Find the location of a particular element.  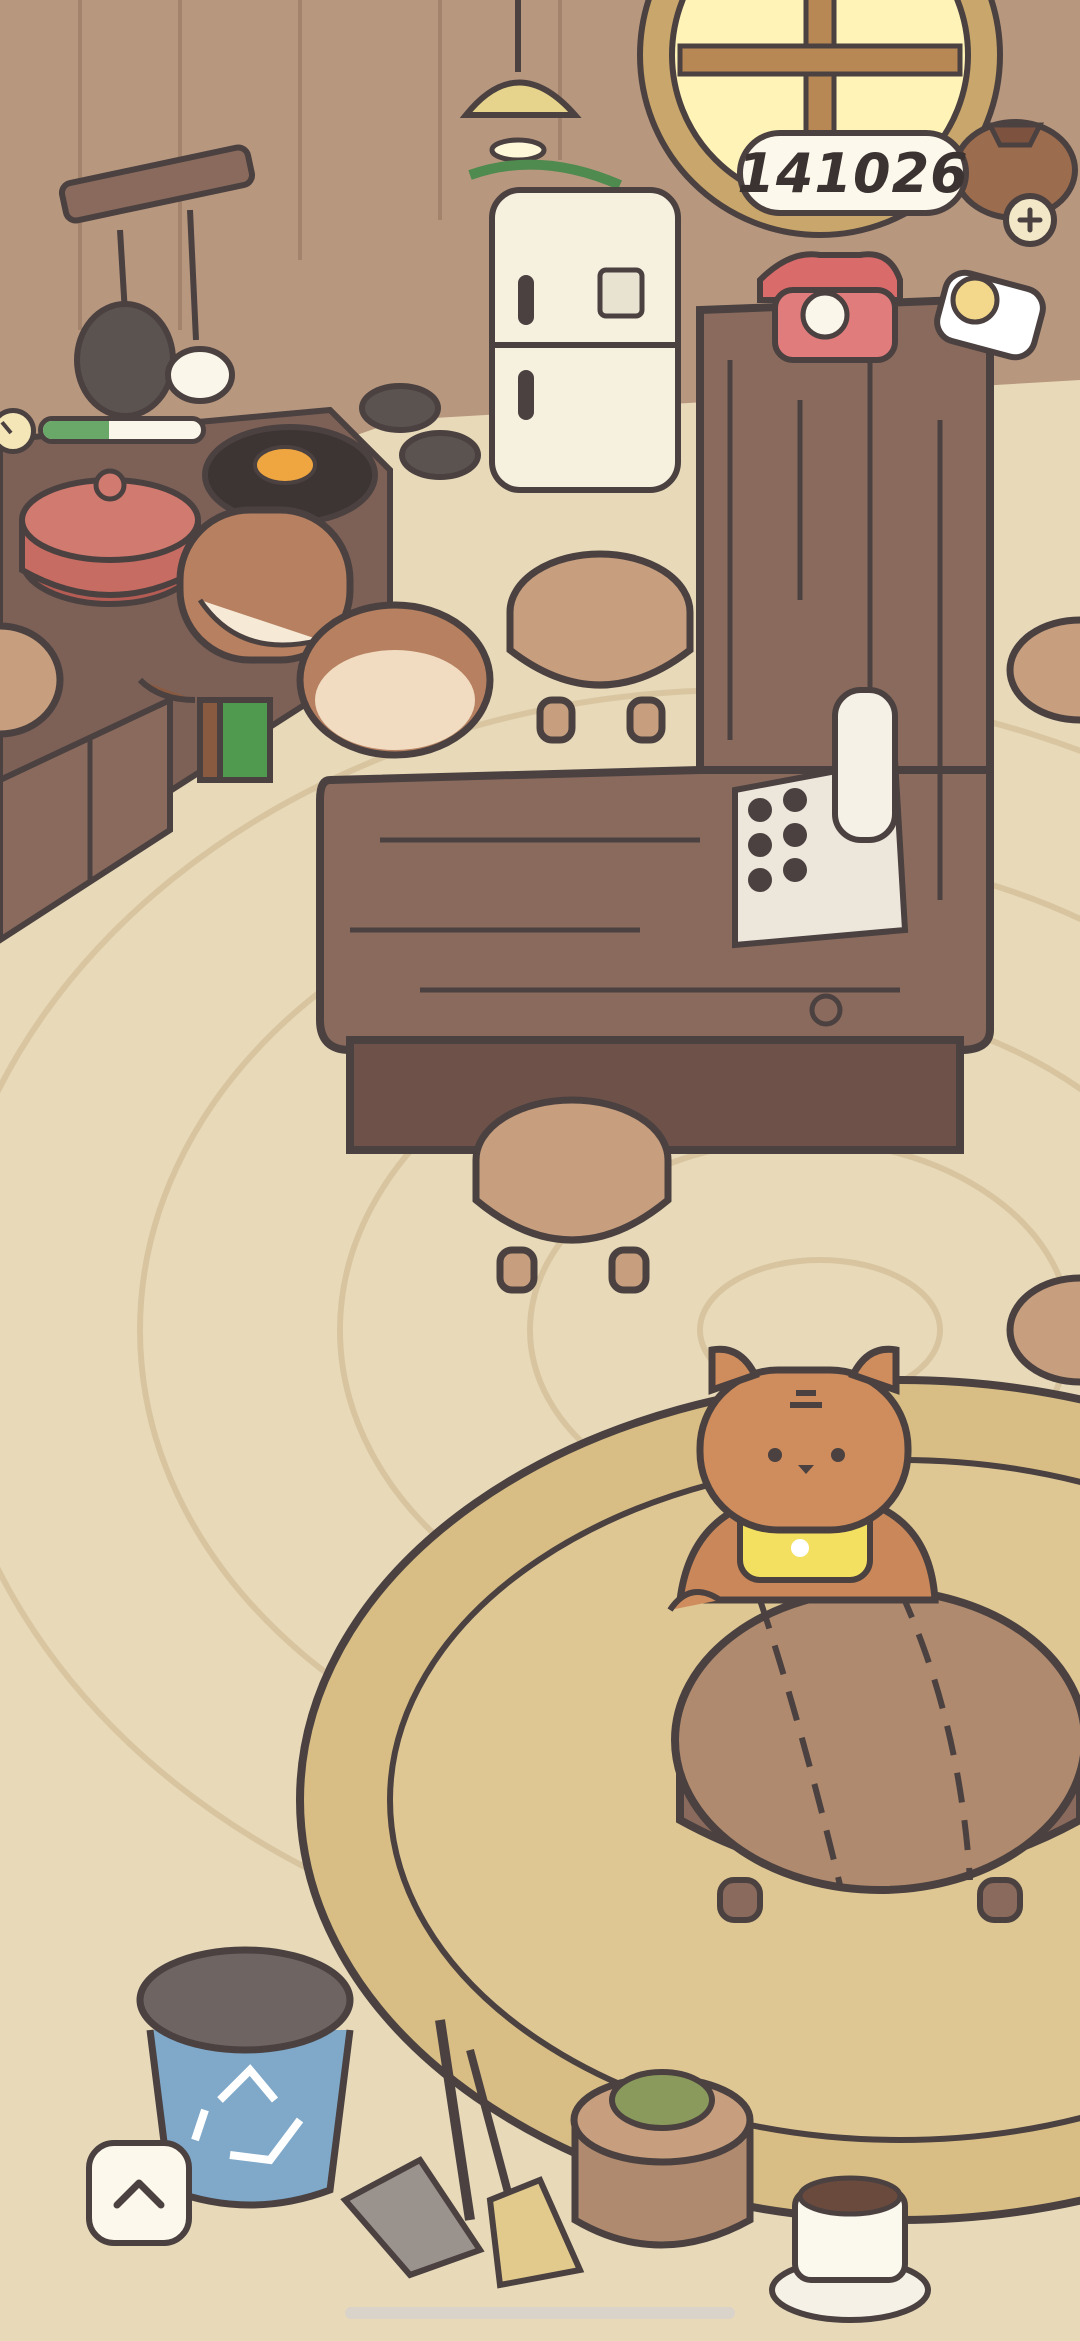

progress-fill is located at coordinates (76, 430).